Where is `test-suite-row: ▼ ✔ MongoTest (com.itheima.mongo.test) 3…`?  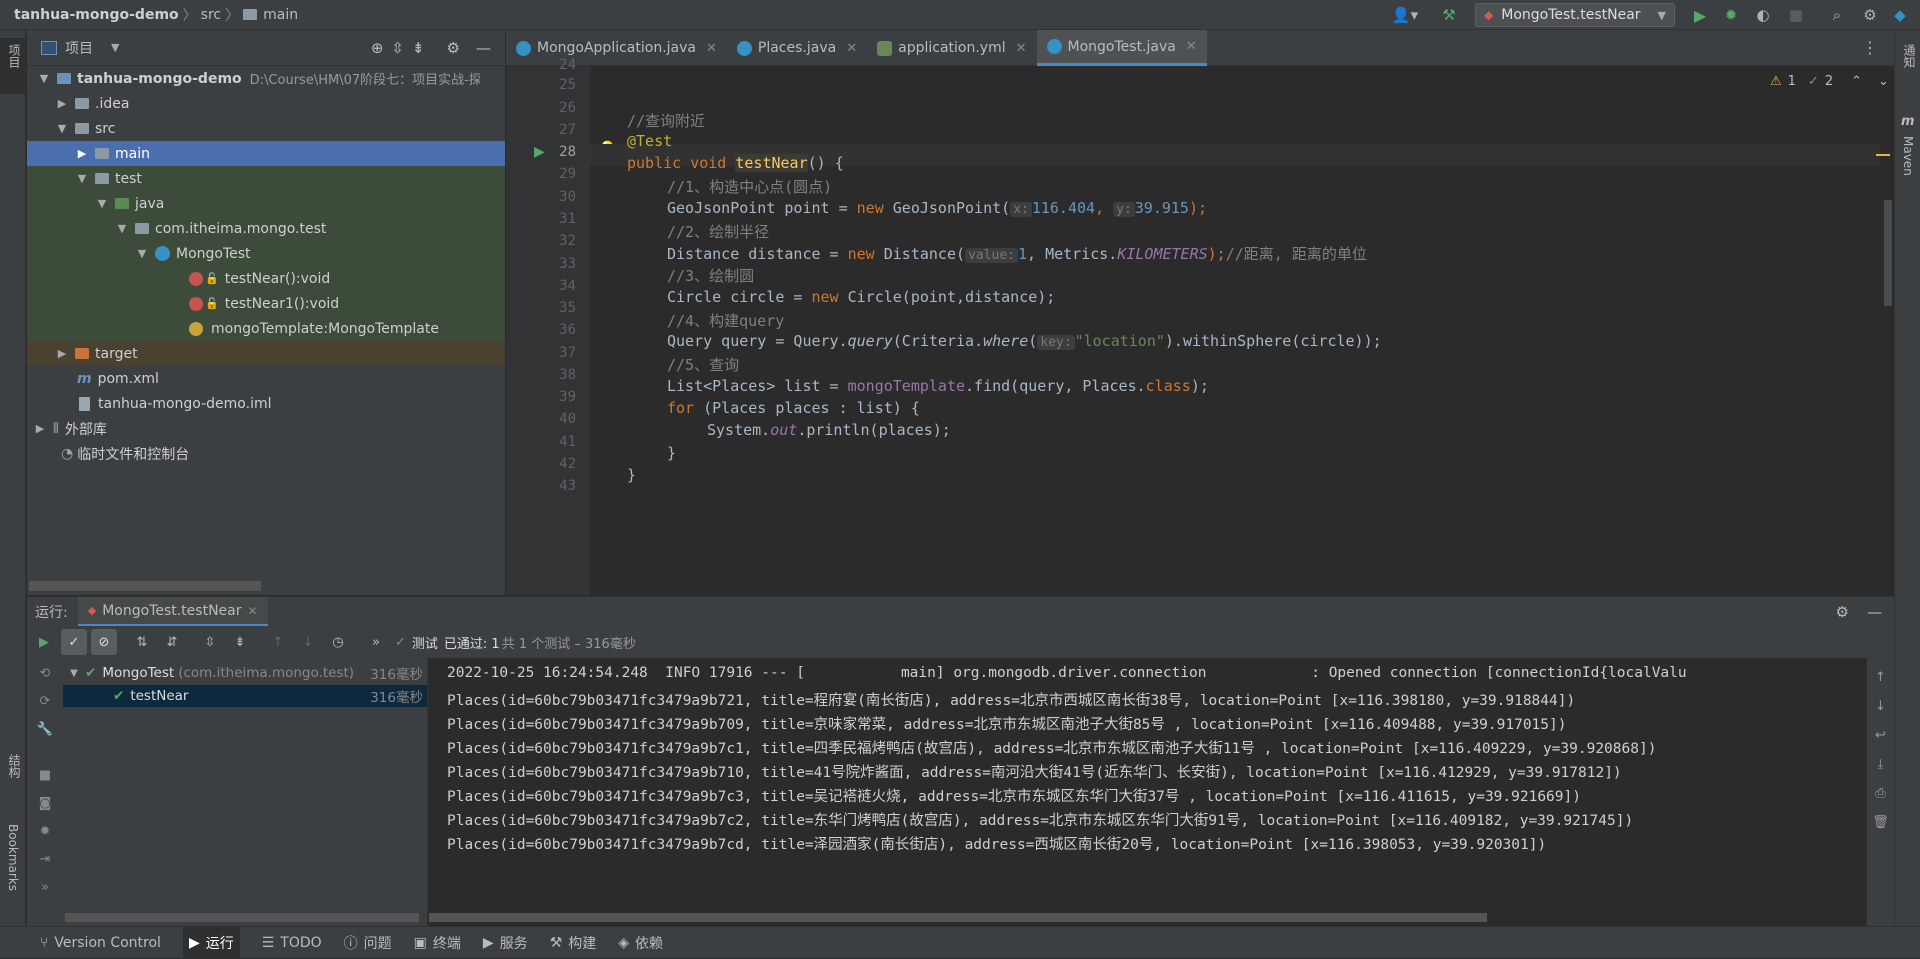 test-suite-row: ▼ ✔ MongoTest (com.itheima.mongo.test) 3… is located at coordinates (245, 673).